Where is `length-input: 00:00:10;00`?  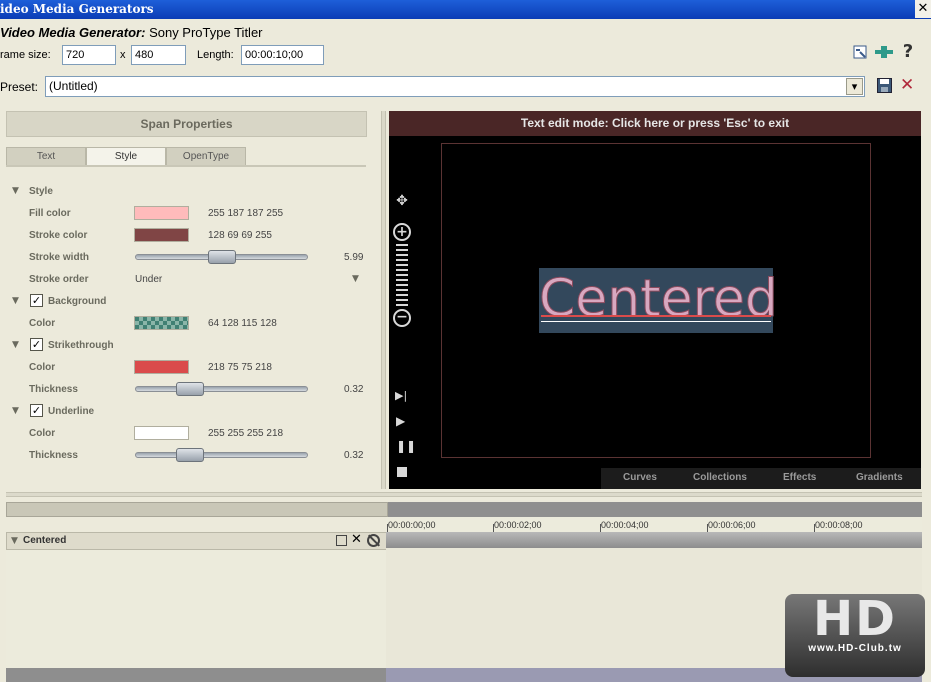
length-input: 00:00:10;00 is located at coordinates (282, 55).